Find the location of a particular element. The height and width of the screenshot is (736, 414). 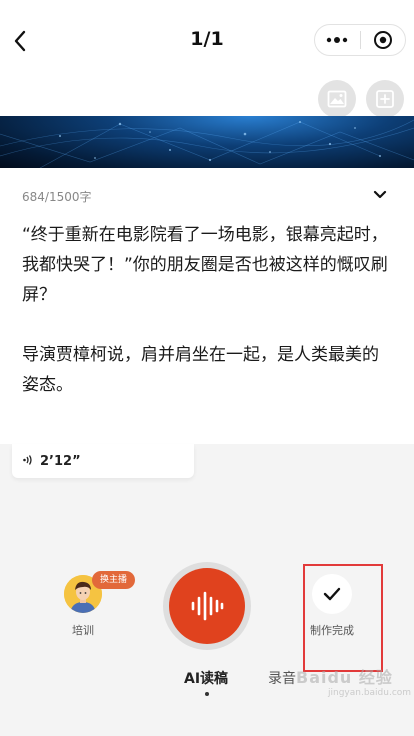

add-section-button is located at coordinates (385, 99).